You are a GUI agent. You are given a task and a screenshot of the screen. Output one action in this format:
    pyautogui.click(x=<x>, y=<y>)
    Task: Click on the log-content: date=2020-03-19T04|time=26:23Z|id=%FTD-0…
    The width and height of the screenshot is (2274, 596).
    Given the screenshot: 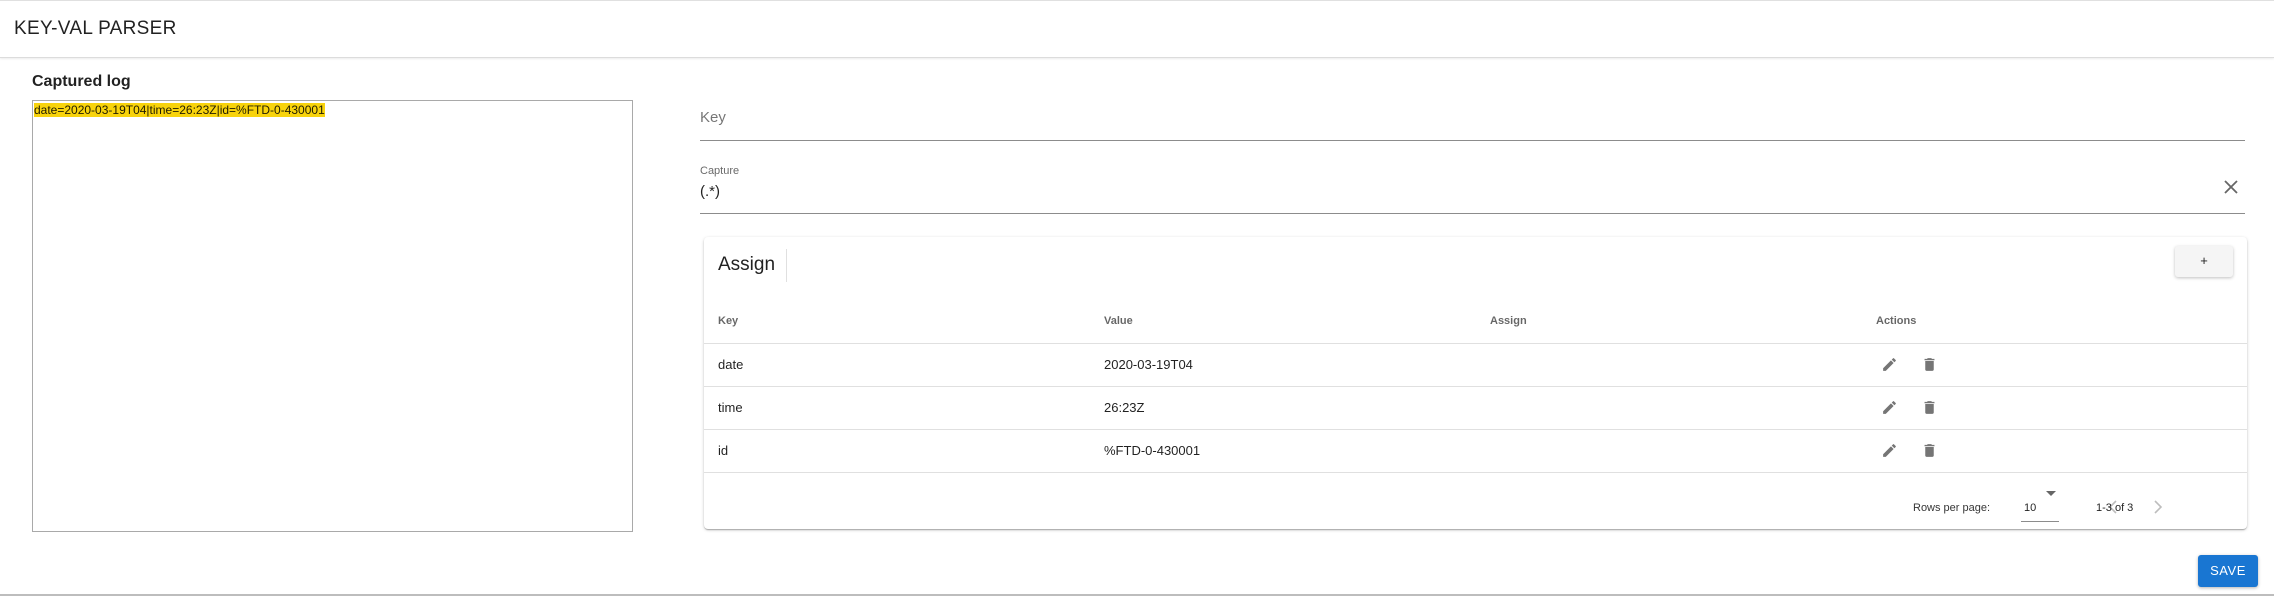 What is the action you would take?
    pyautogui.click(x=179, y=110)
    